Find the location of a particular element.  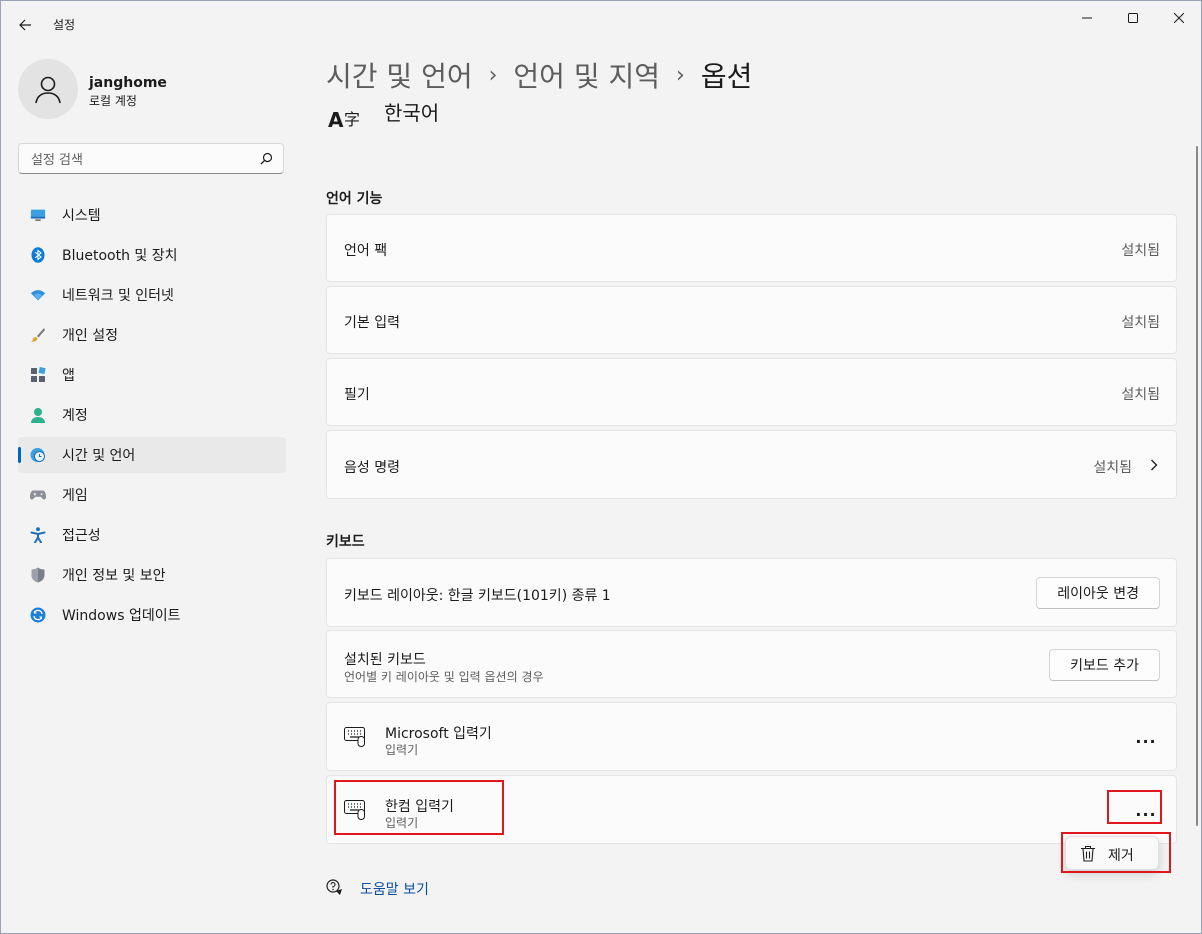

app-title: 설정 is located at coordinates (64, 25).